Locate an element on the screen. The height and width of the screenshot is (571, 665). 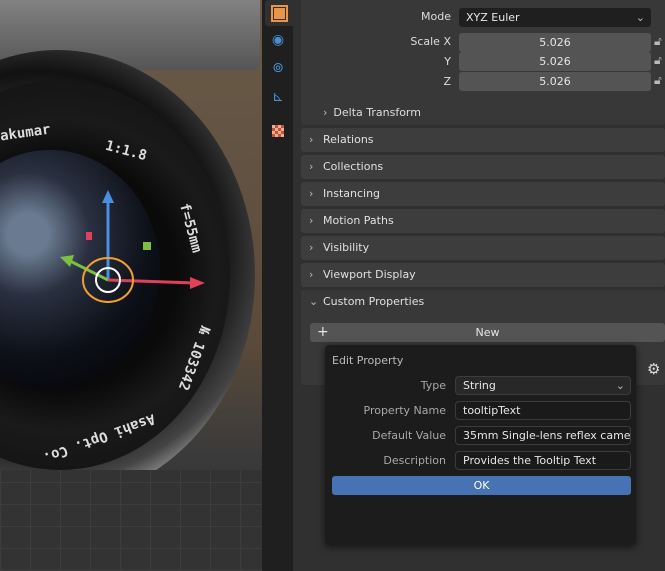
panel-relations: › Relations is located at coordinates (483, 140).